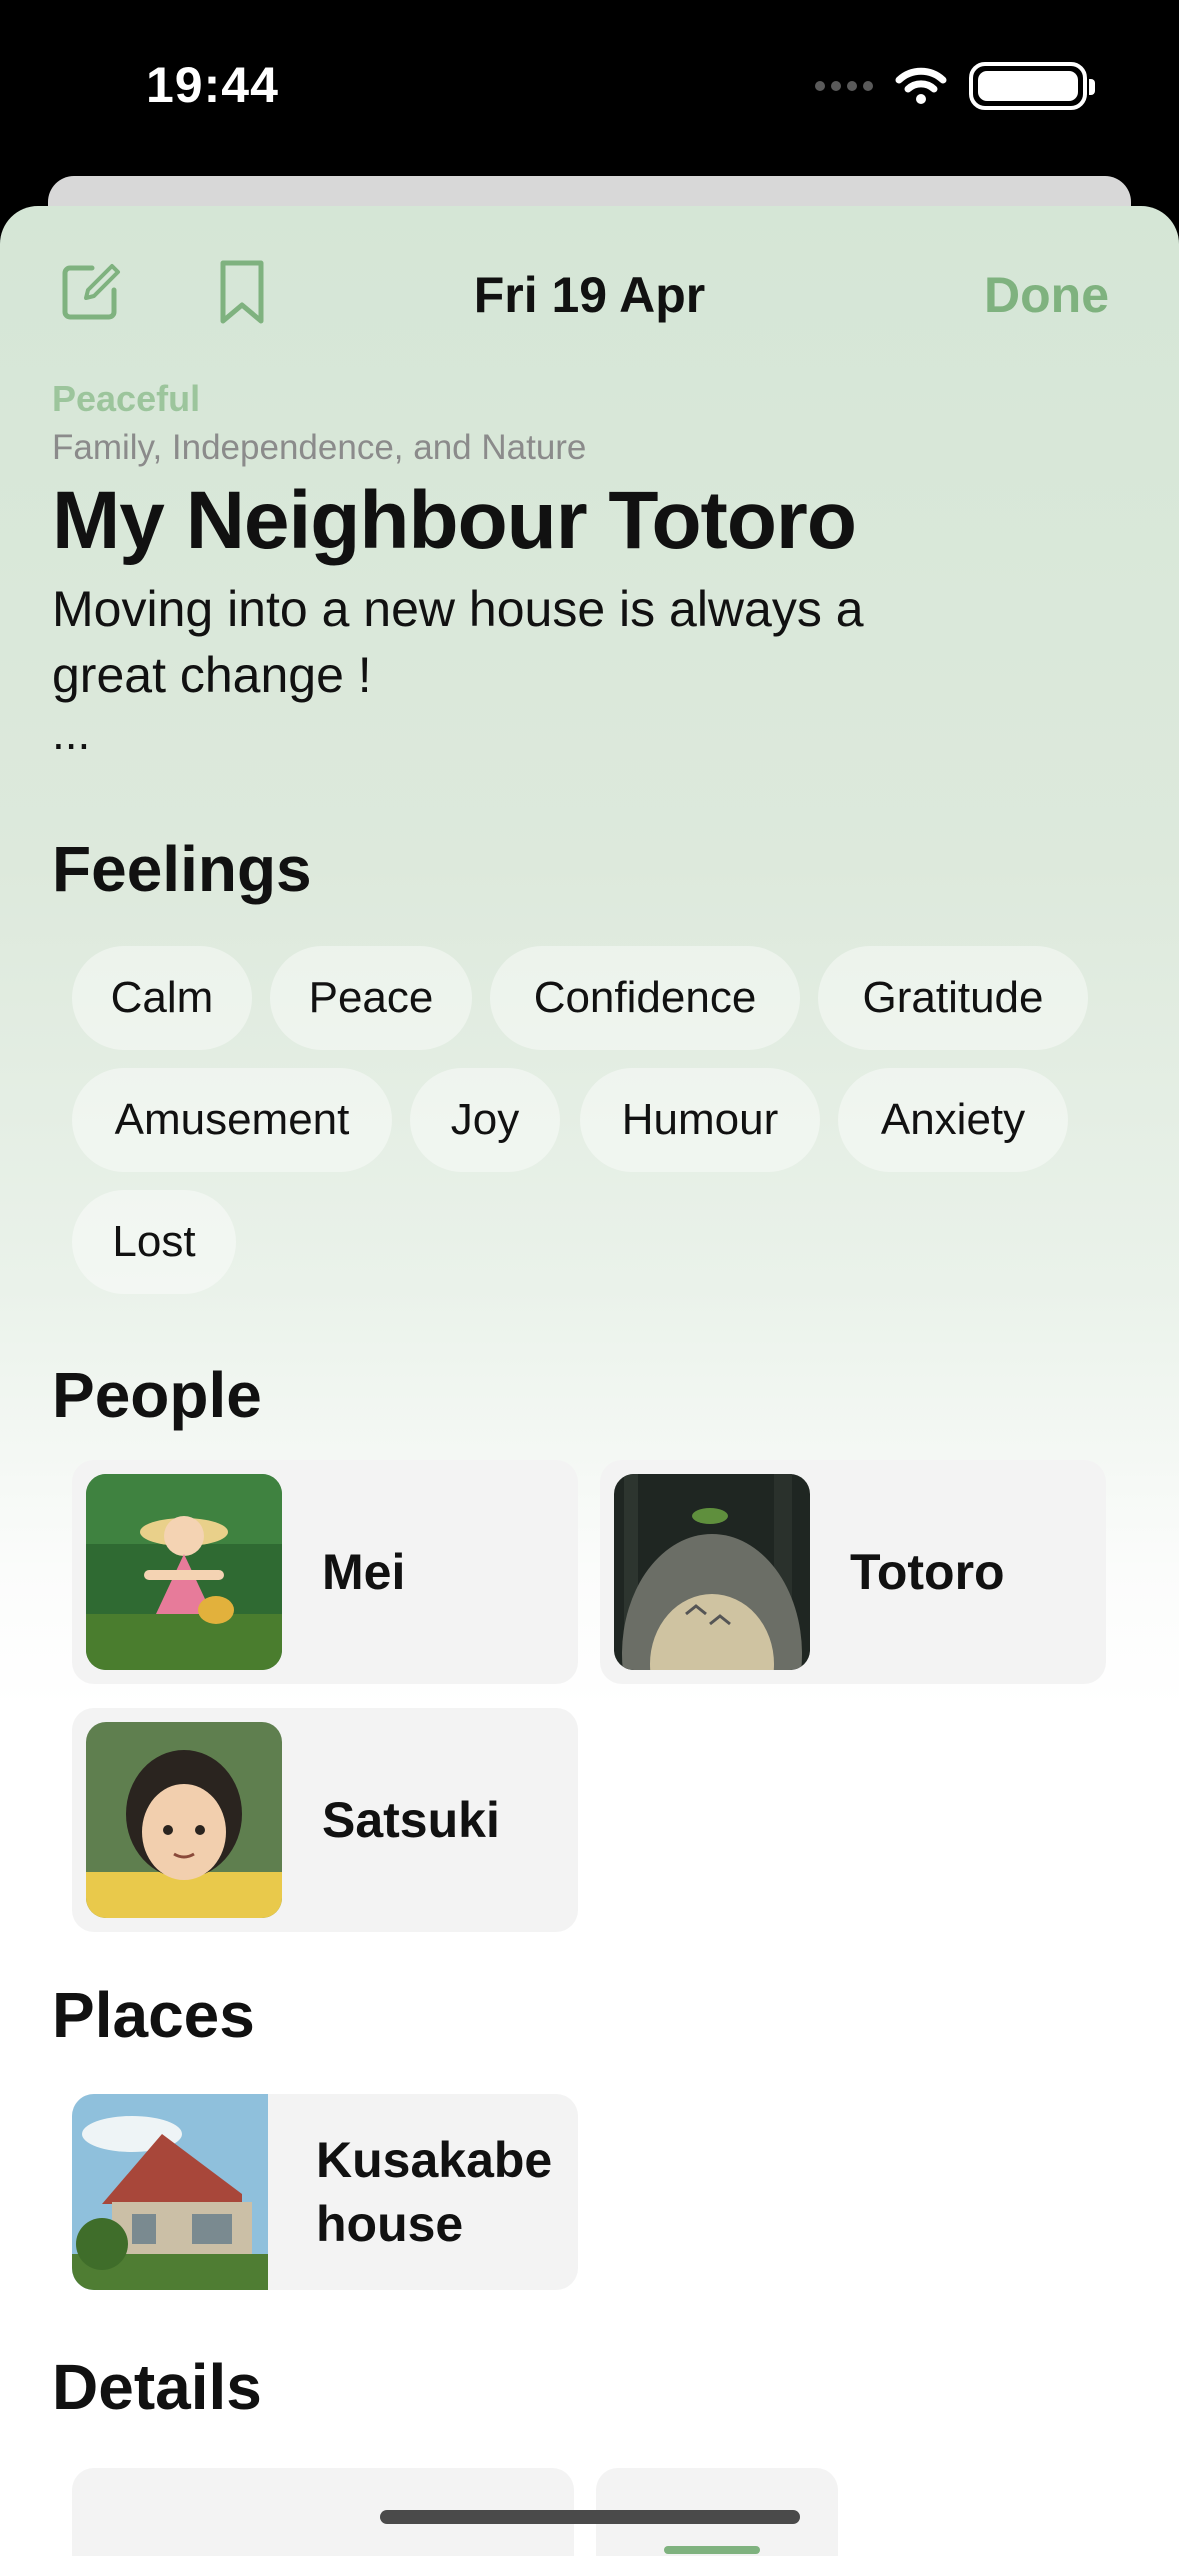 The image size is (1179, 2556). What do you see at coordinates (364, 1572) in the screenshot?
I see `person-name: Mei` at bounding box center [364, 1572].